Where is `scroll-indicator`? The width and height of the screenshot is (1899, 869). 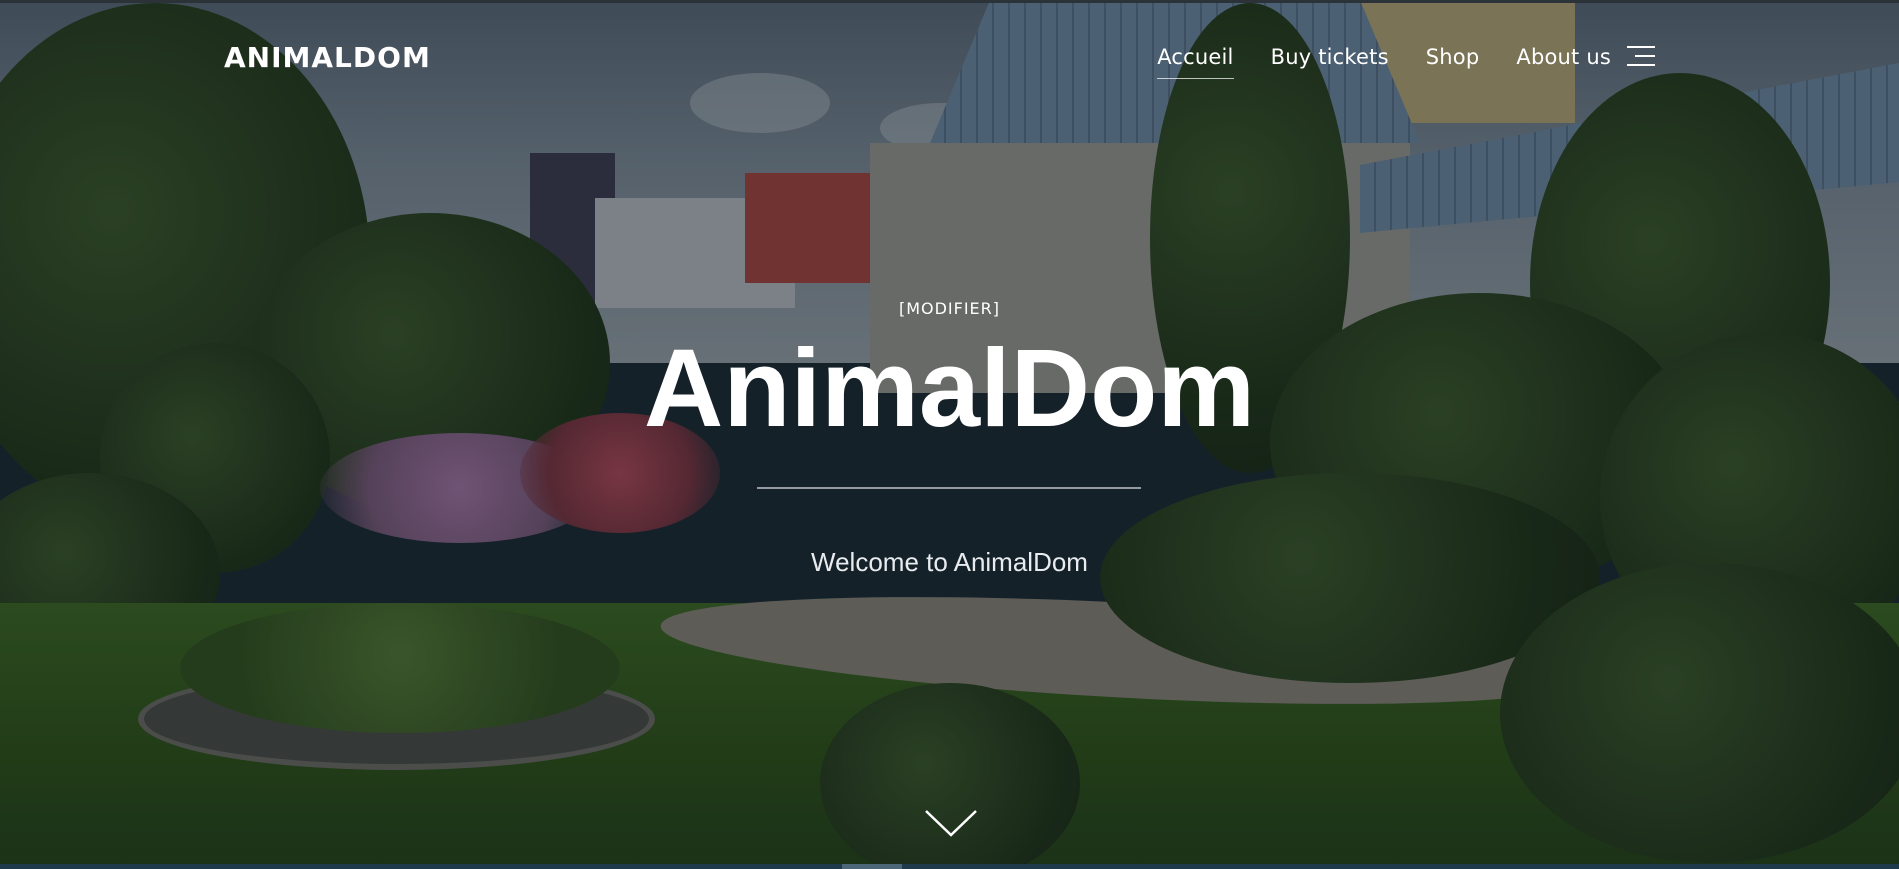 scroll-indicator is located at coordinates (872, 866).